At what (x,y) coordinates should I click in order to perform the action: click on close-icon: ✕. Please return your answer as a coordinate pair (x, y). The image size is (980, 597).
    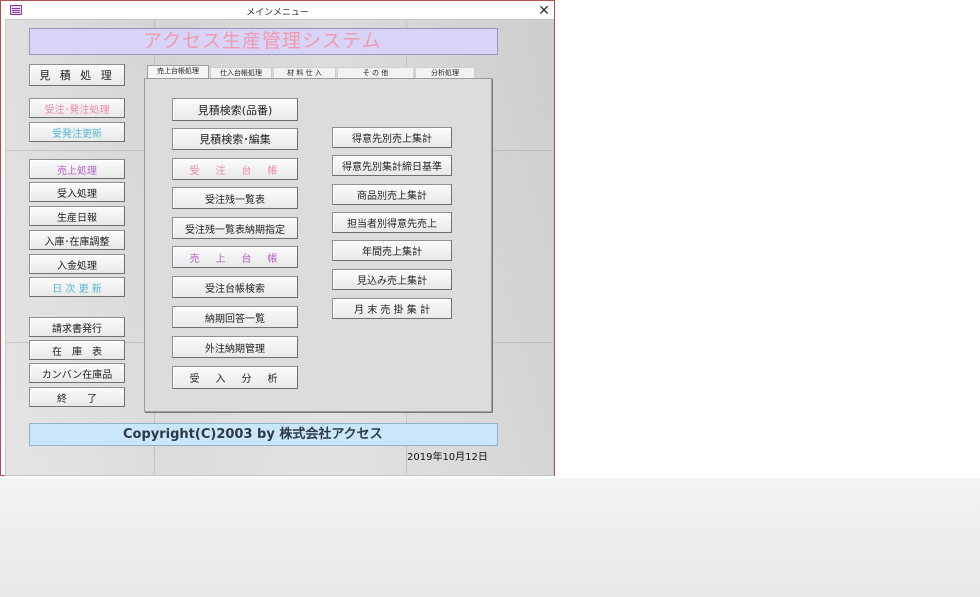
    Looking at the image, I should click on (544, 11).